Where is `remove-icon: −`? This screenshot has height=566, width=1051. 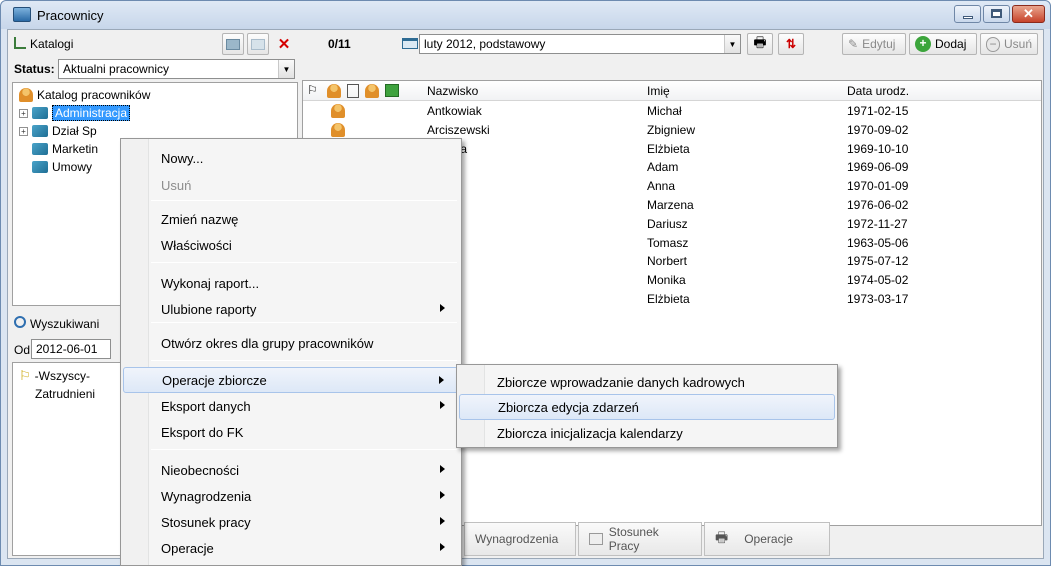
remove-icon: − is located at coordinates (993, 44).